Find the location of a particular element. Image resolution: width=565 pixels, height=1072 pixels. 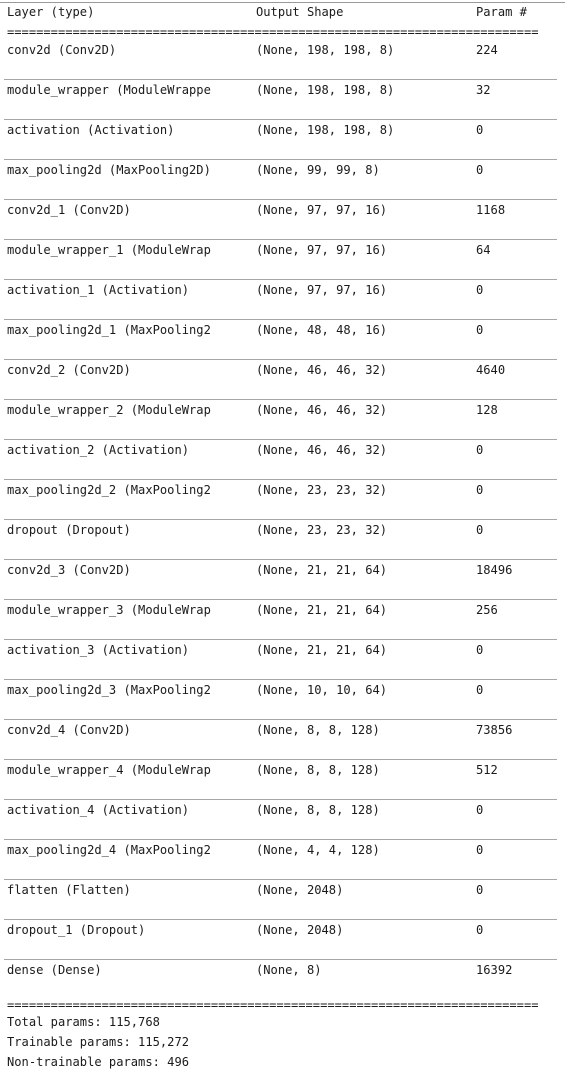

cell-output-shape: (None, 4, 4, 128) is located at coordinates (318, 850).